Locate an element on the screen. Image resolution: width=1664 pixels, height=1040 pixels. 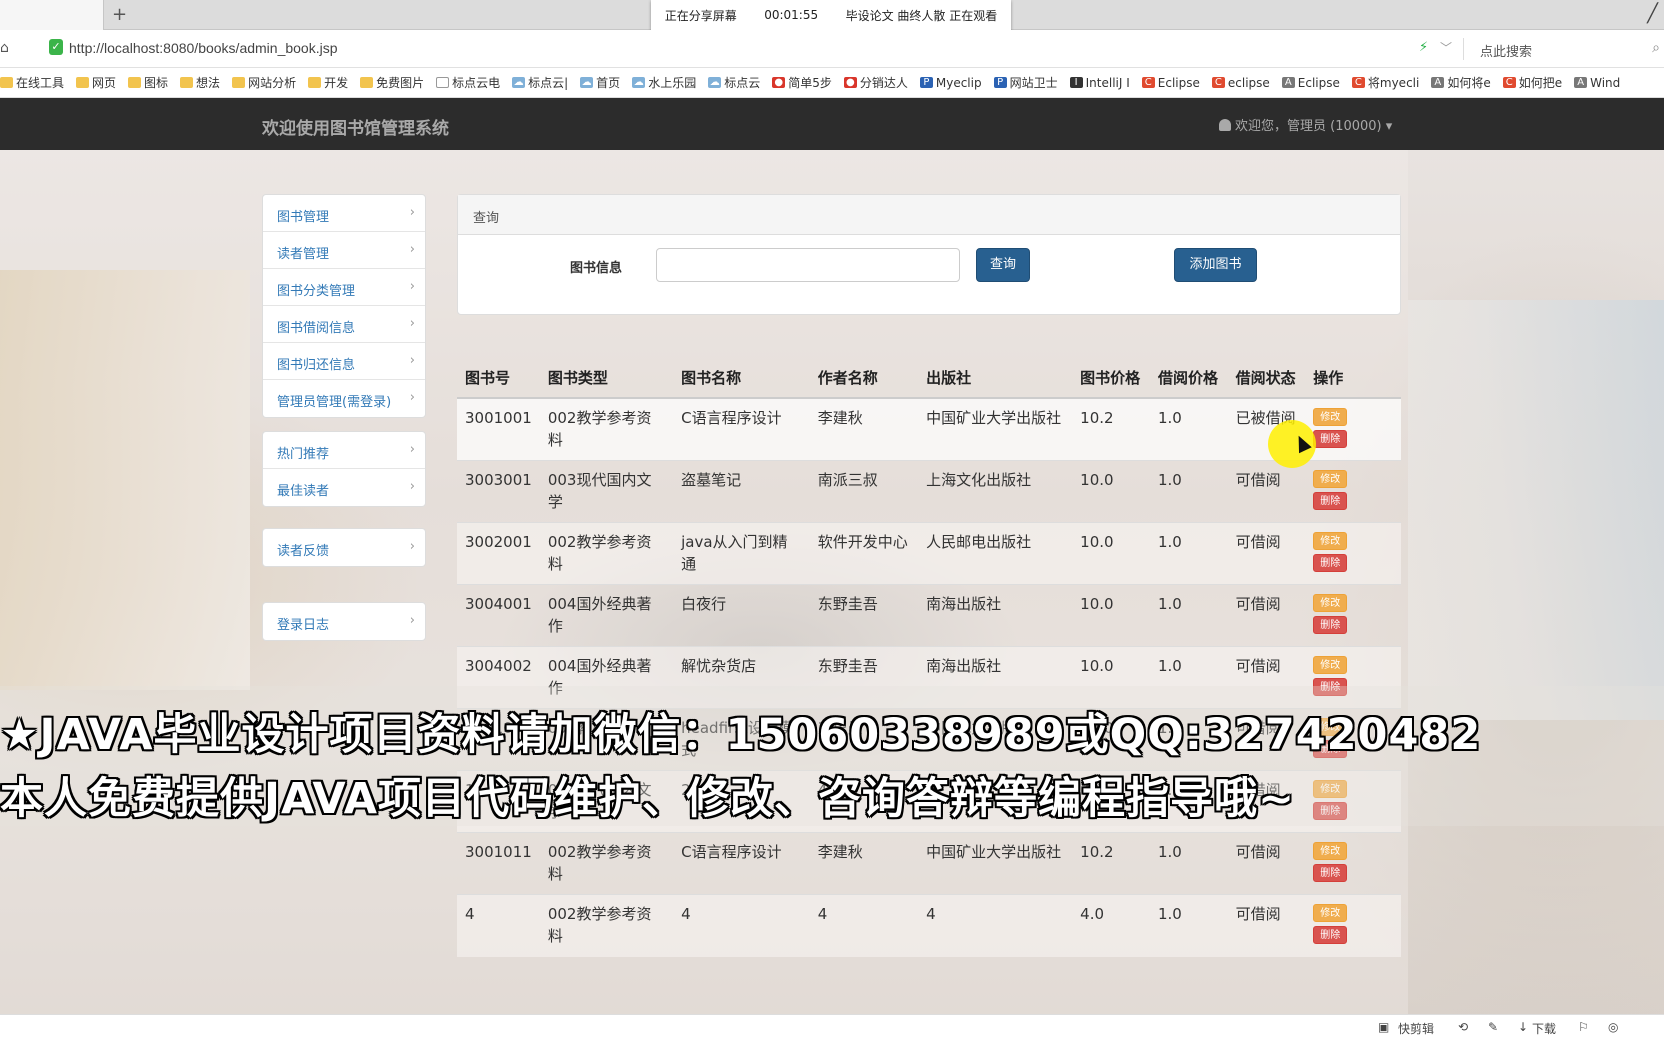
bookmark-item: ☁ 标点云| is located at coordinates (540, 82).